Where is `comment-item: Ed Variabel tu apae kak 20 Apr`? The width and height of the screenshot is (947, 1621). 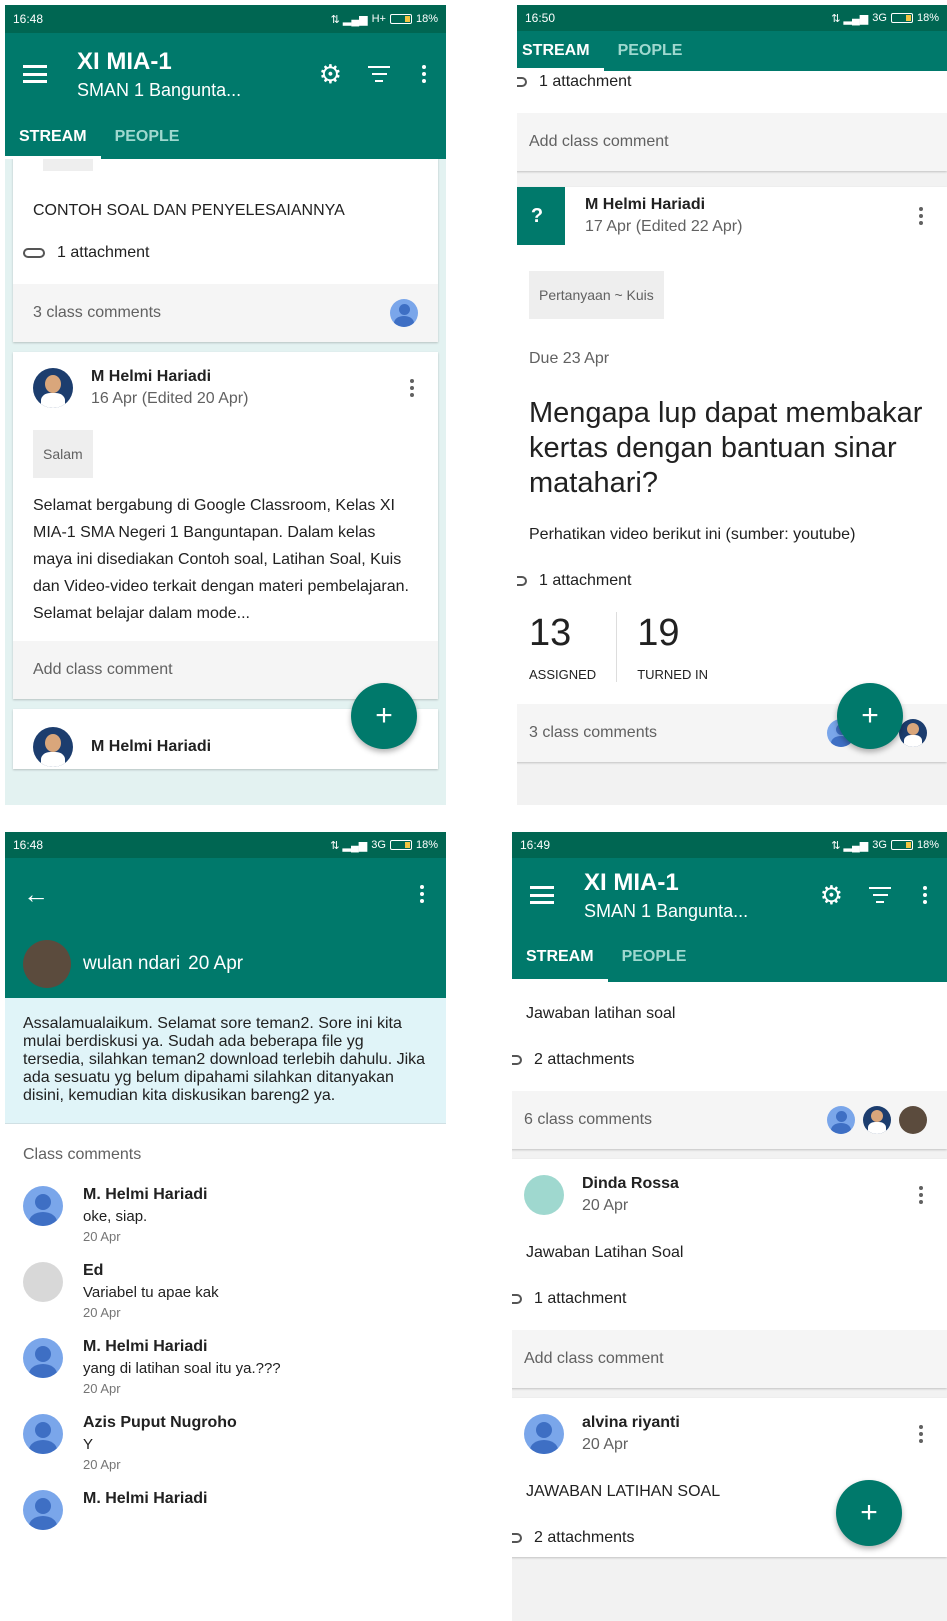 comment-item: Ed Variabel tu apae kak 20 Apr is located at coordinates (225, 1292).